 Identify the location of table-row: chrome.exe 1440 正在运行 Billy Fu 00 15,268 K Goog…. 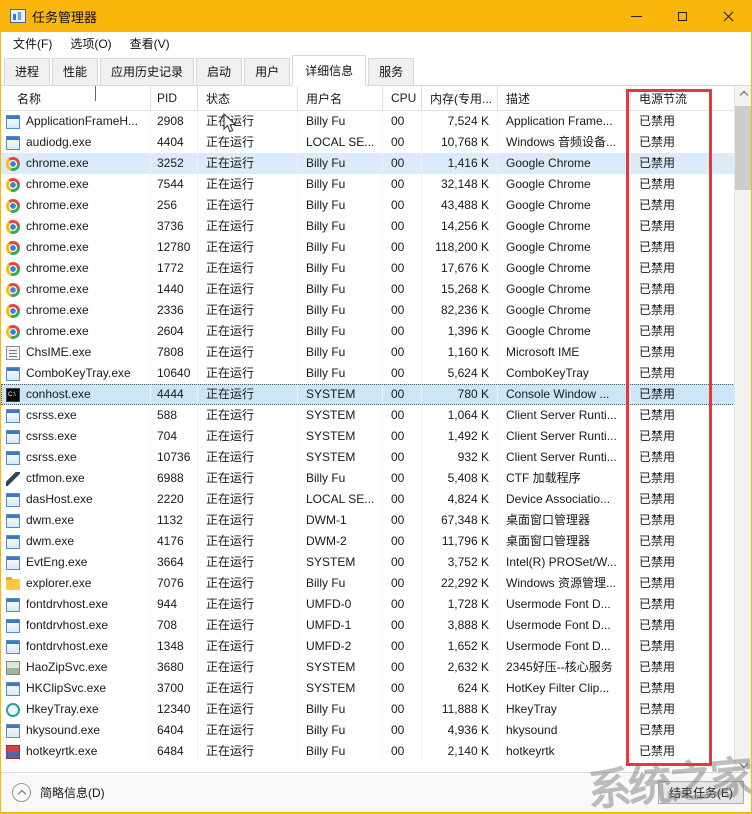
(376, 289).